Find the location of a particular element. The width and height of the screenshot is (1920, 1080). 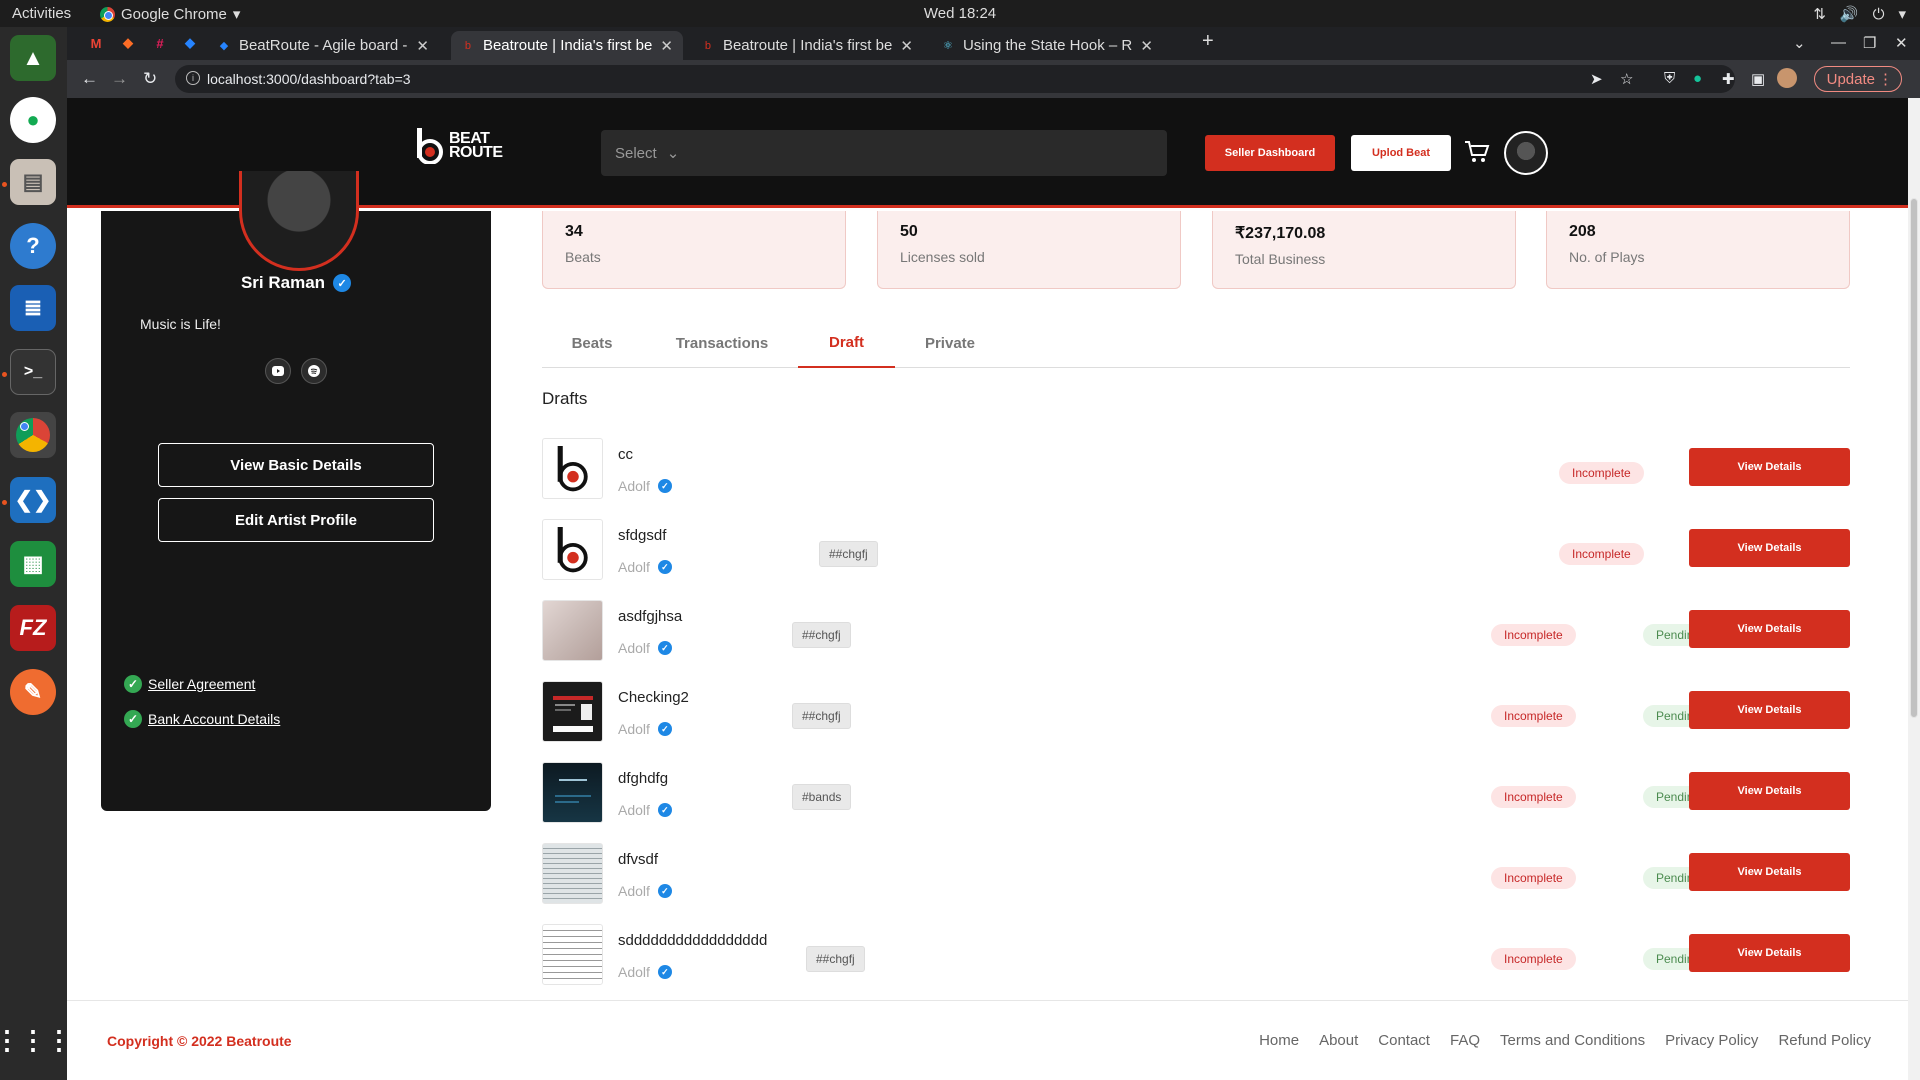

page-scrollbar is located at coordinates (1914, 589).